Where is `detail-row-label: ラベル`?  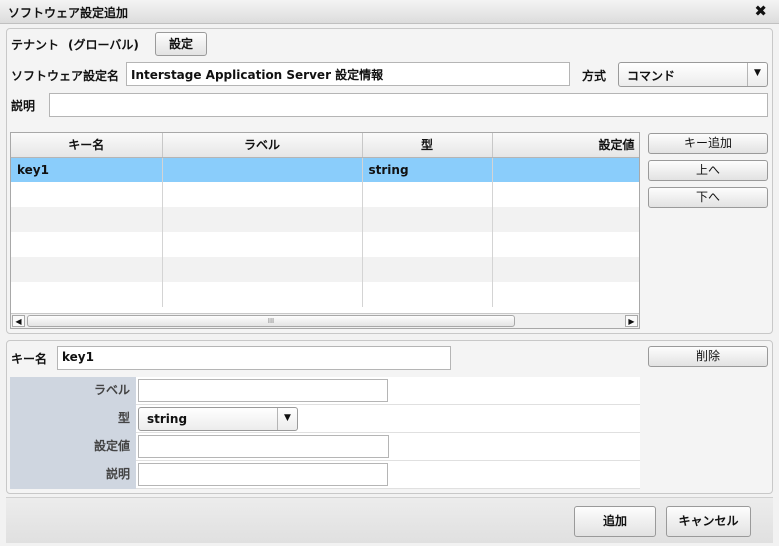
detail-row-label: ラベル is located at coordinates (325, 391).